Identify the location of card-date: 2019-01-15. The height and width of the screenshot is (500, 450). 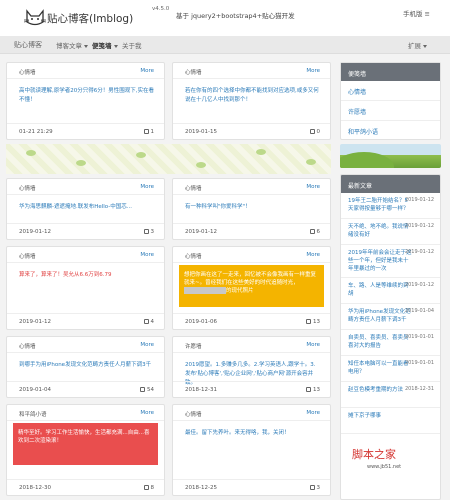
(201, 132).